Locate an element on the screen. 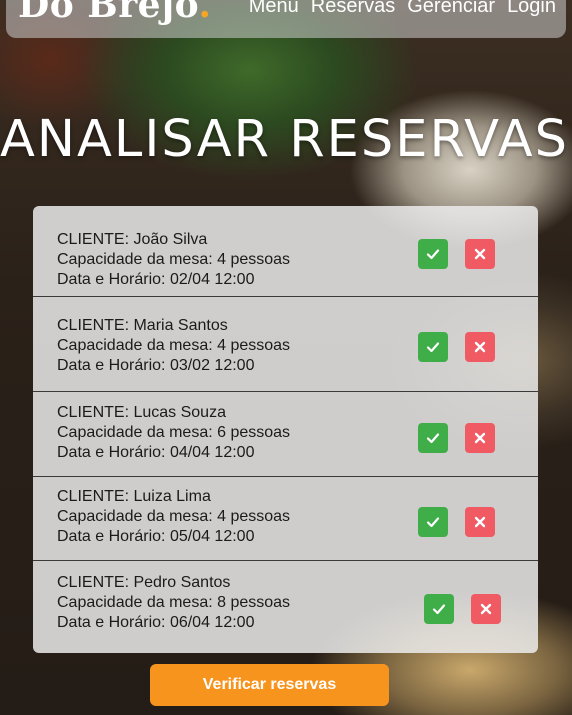 This screenshot has width=572, height=715. reservation-capacity: Capacidade da mesa: 8 pessoas is located at coordinates (174, 602).